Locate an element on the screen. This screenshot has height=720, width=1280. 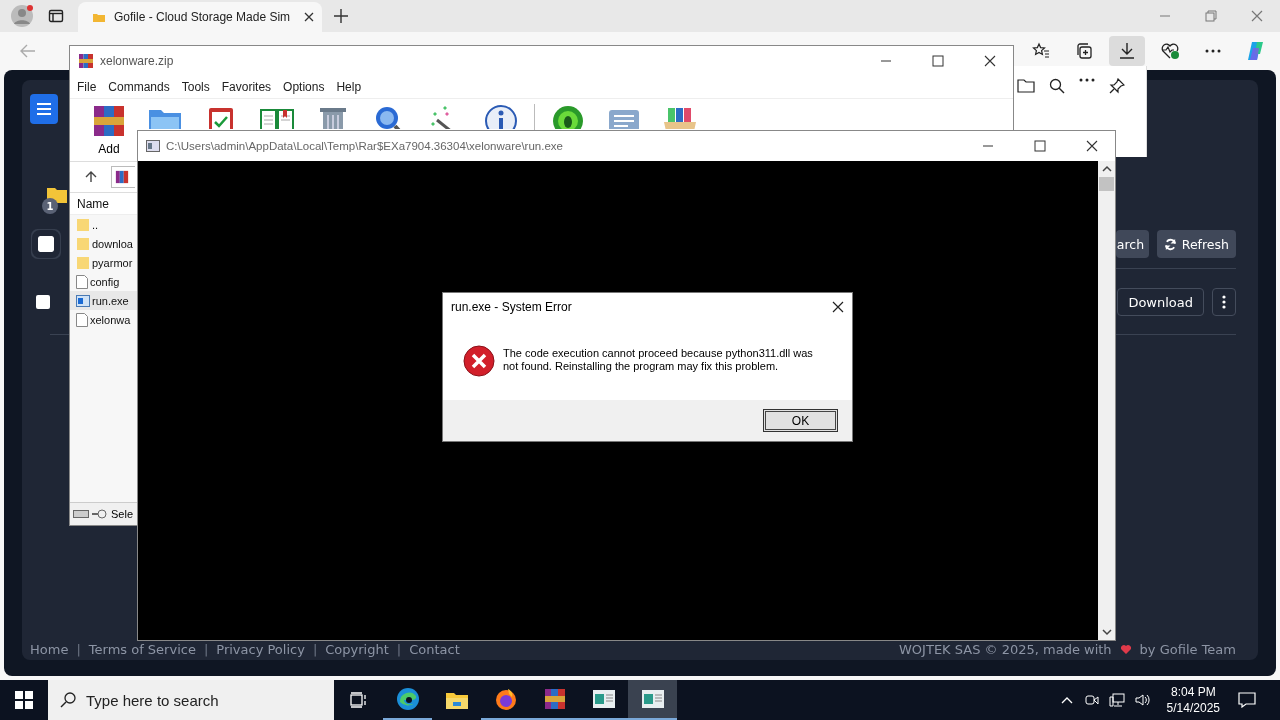
count-badge: 1 is located at coordinates (50, 206).